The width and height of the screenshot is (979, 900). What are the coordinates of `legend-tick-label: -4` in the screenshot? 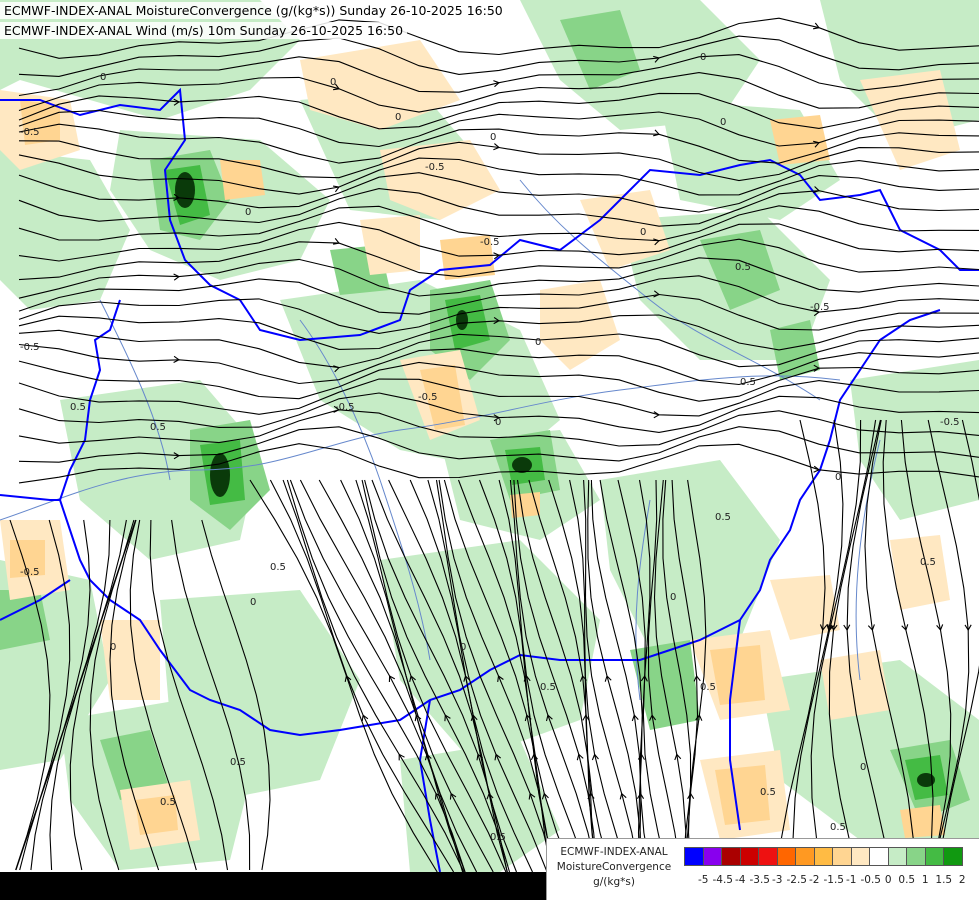 It's located at (740, 880).